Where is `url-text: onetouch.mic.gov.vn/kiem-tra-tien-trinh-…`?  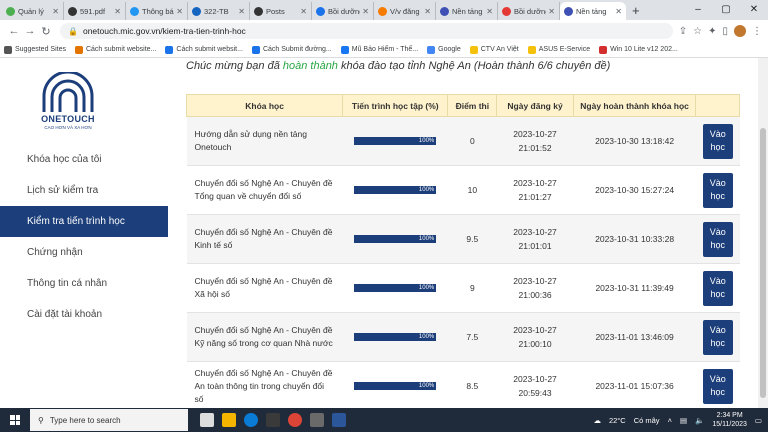
url-text: onetouch.mic.gov.vn/kiem-tra-tien-trinh-… is located at coordinates (164, 31).